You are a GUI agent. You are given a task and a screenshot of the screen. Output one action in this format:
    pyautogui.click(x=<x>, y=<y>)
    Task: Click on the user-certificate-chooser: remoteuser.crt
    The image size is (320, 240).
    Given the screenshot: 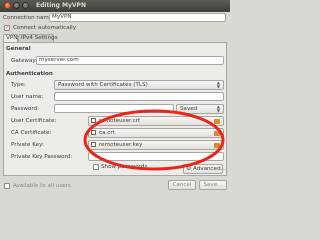 What is the action you would take?
    pyautogui.click(x=156, y=121)
    